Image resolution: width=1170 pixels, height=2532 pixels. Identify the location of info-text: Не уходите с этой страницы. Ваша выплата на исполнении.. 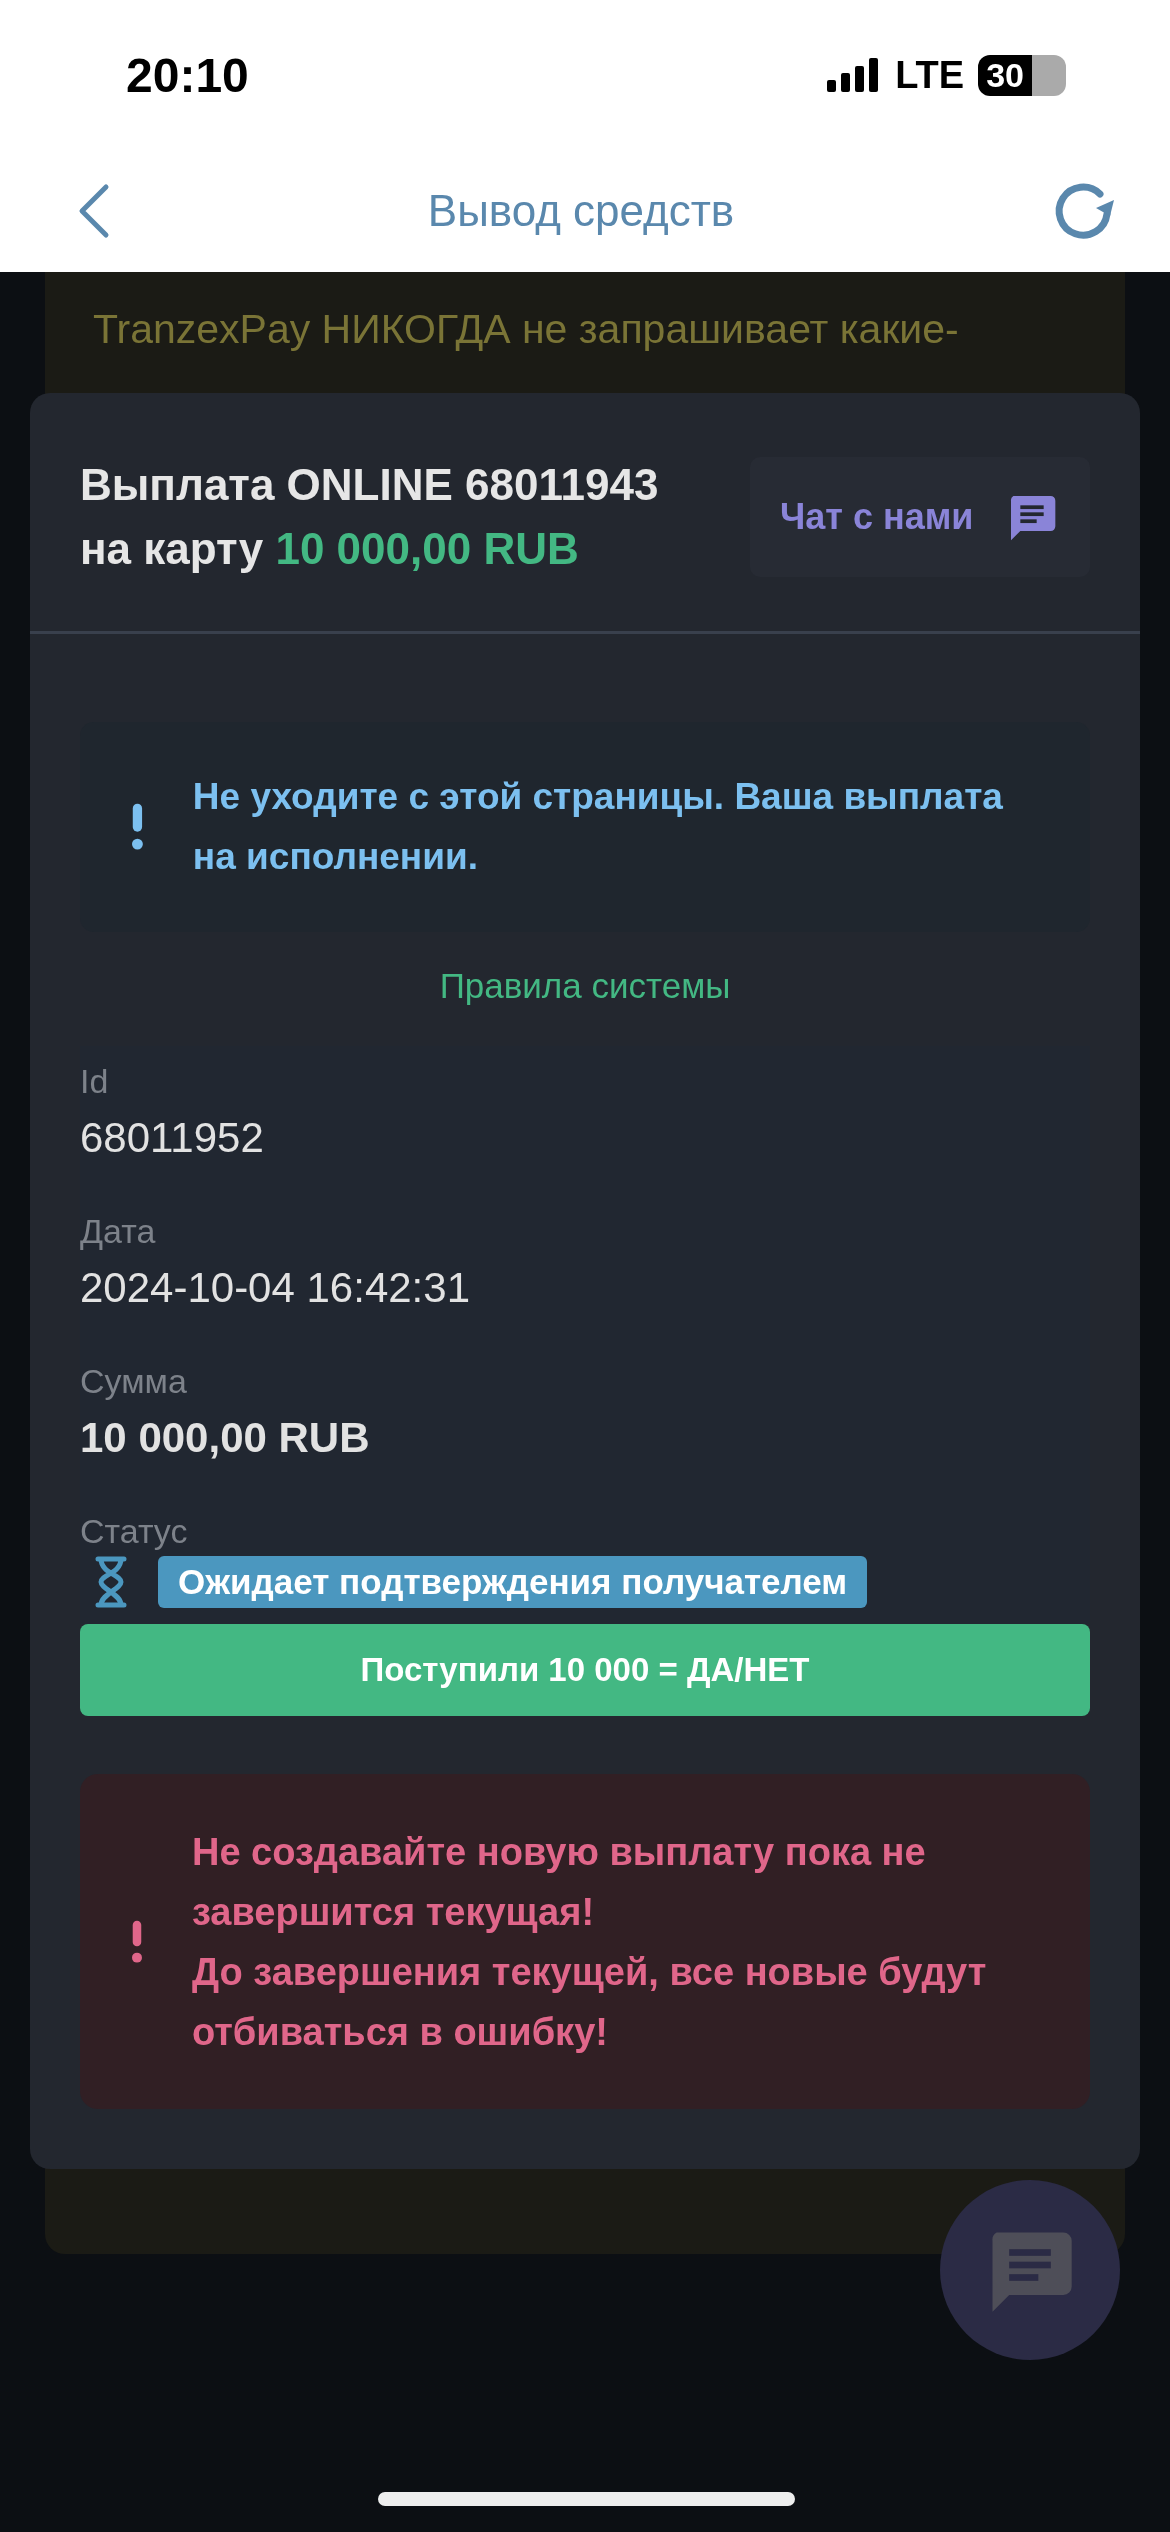
(598, 827).